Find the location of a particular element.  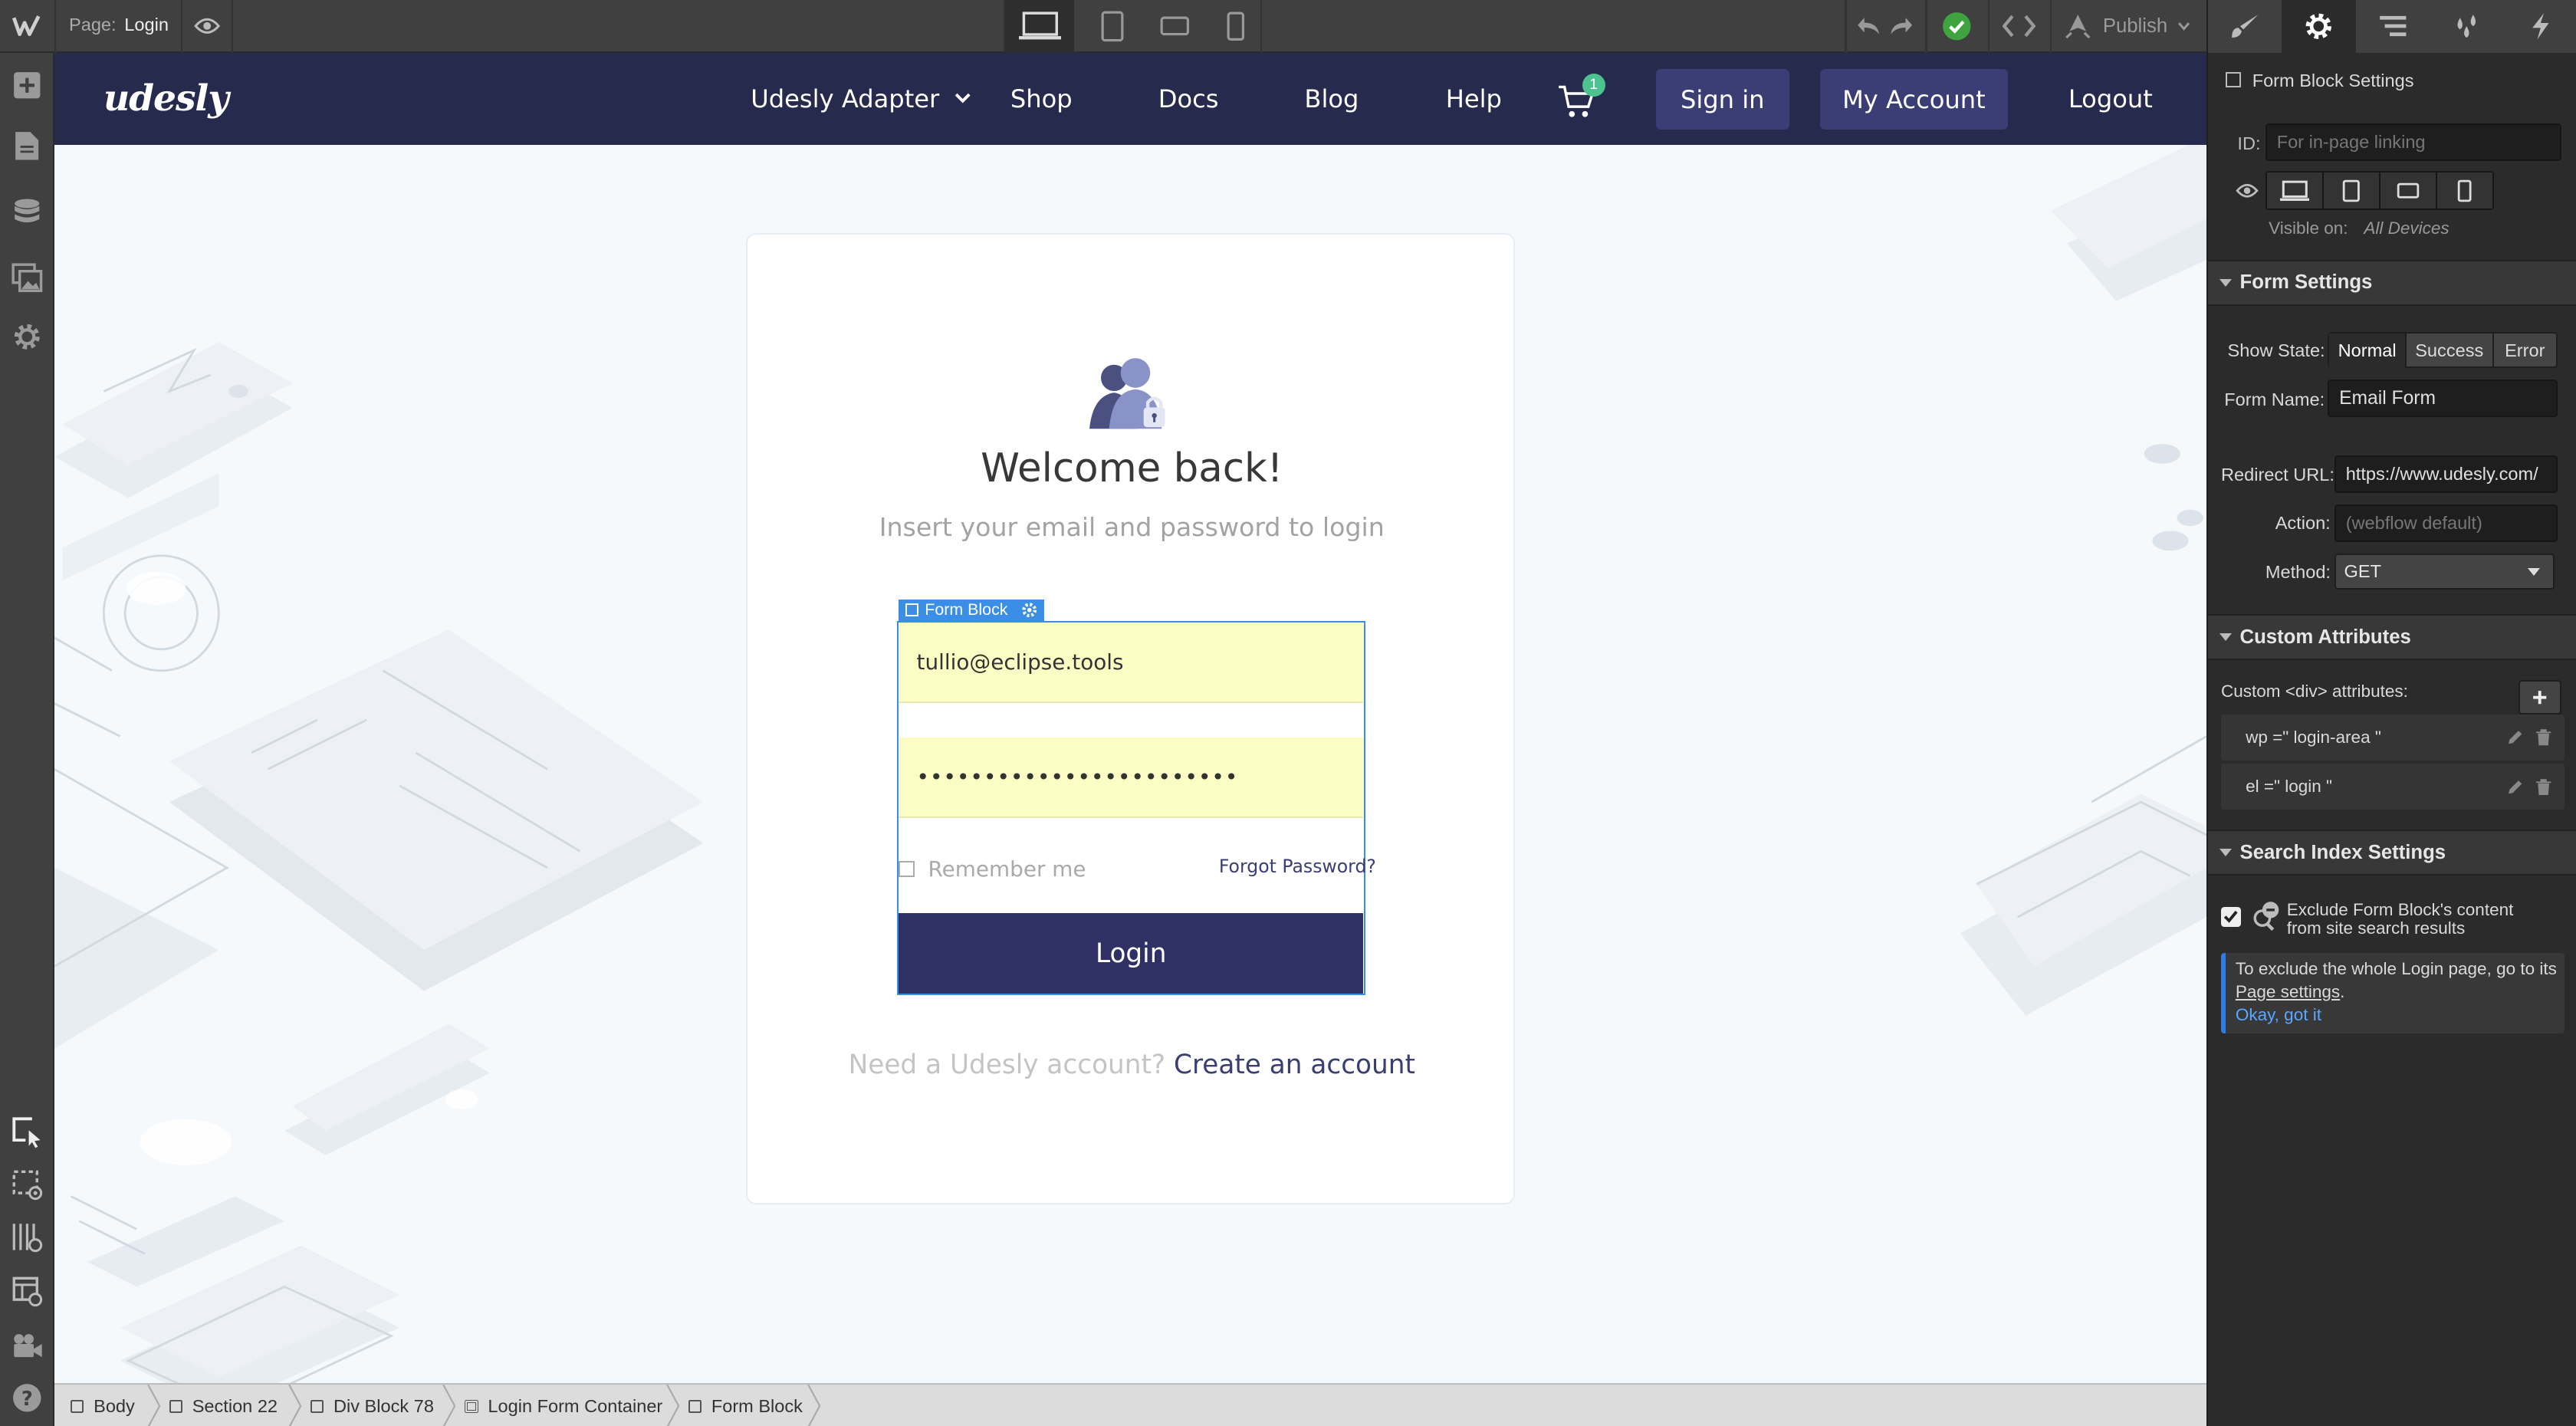

page-settings-link: Page settings is located at coordinates (2288, 992).